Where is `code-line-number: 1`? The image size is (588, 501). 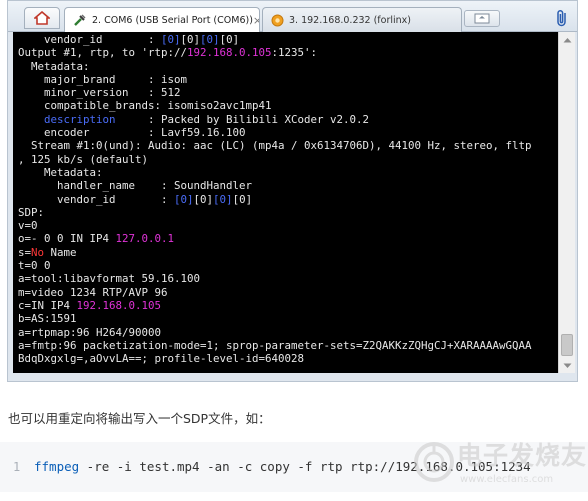
code-line-number: 1 is located at coordinates (17, 467).